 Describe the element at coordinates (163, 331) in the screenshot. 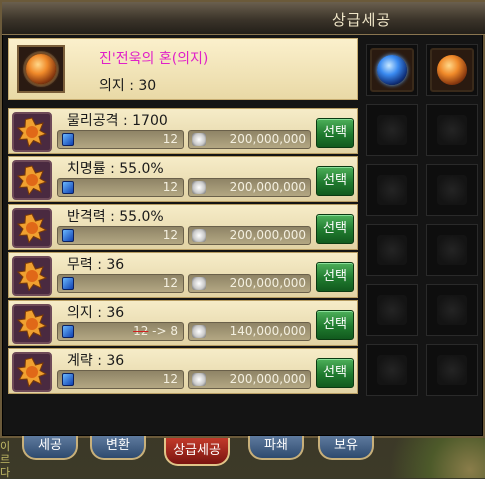

I see `gem-cost-new-value: -> 8` at that location.